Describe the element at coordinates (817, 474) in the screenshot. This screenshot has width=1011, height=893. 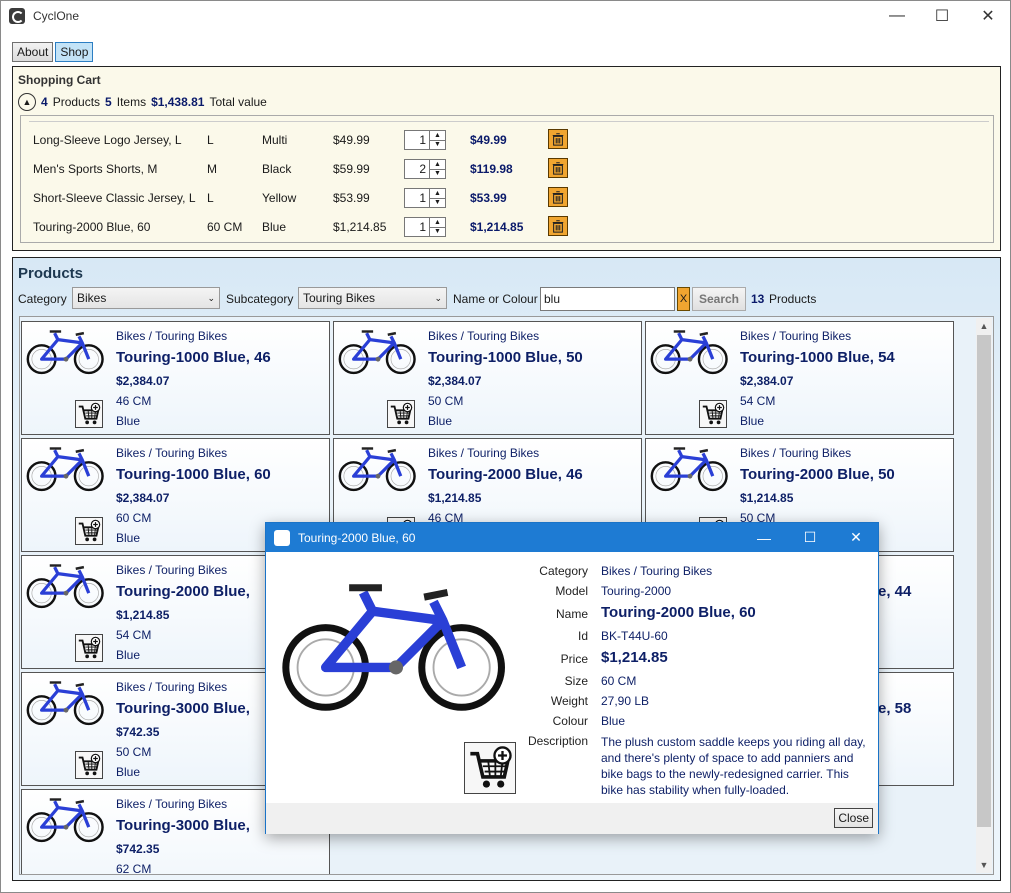
I see `product-name: Touring-2000 Blue, 50` at that location.